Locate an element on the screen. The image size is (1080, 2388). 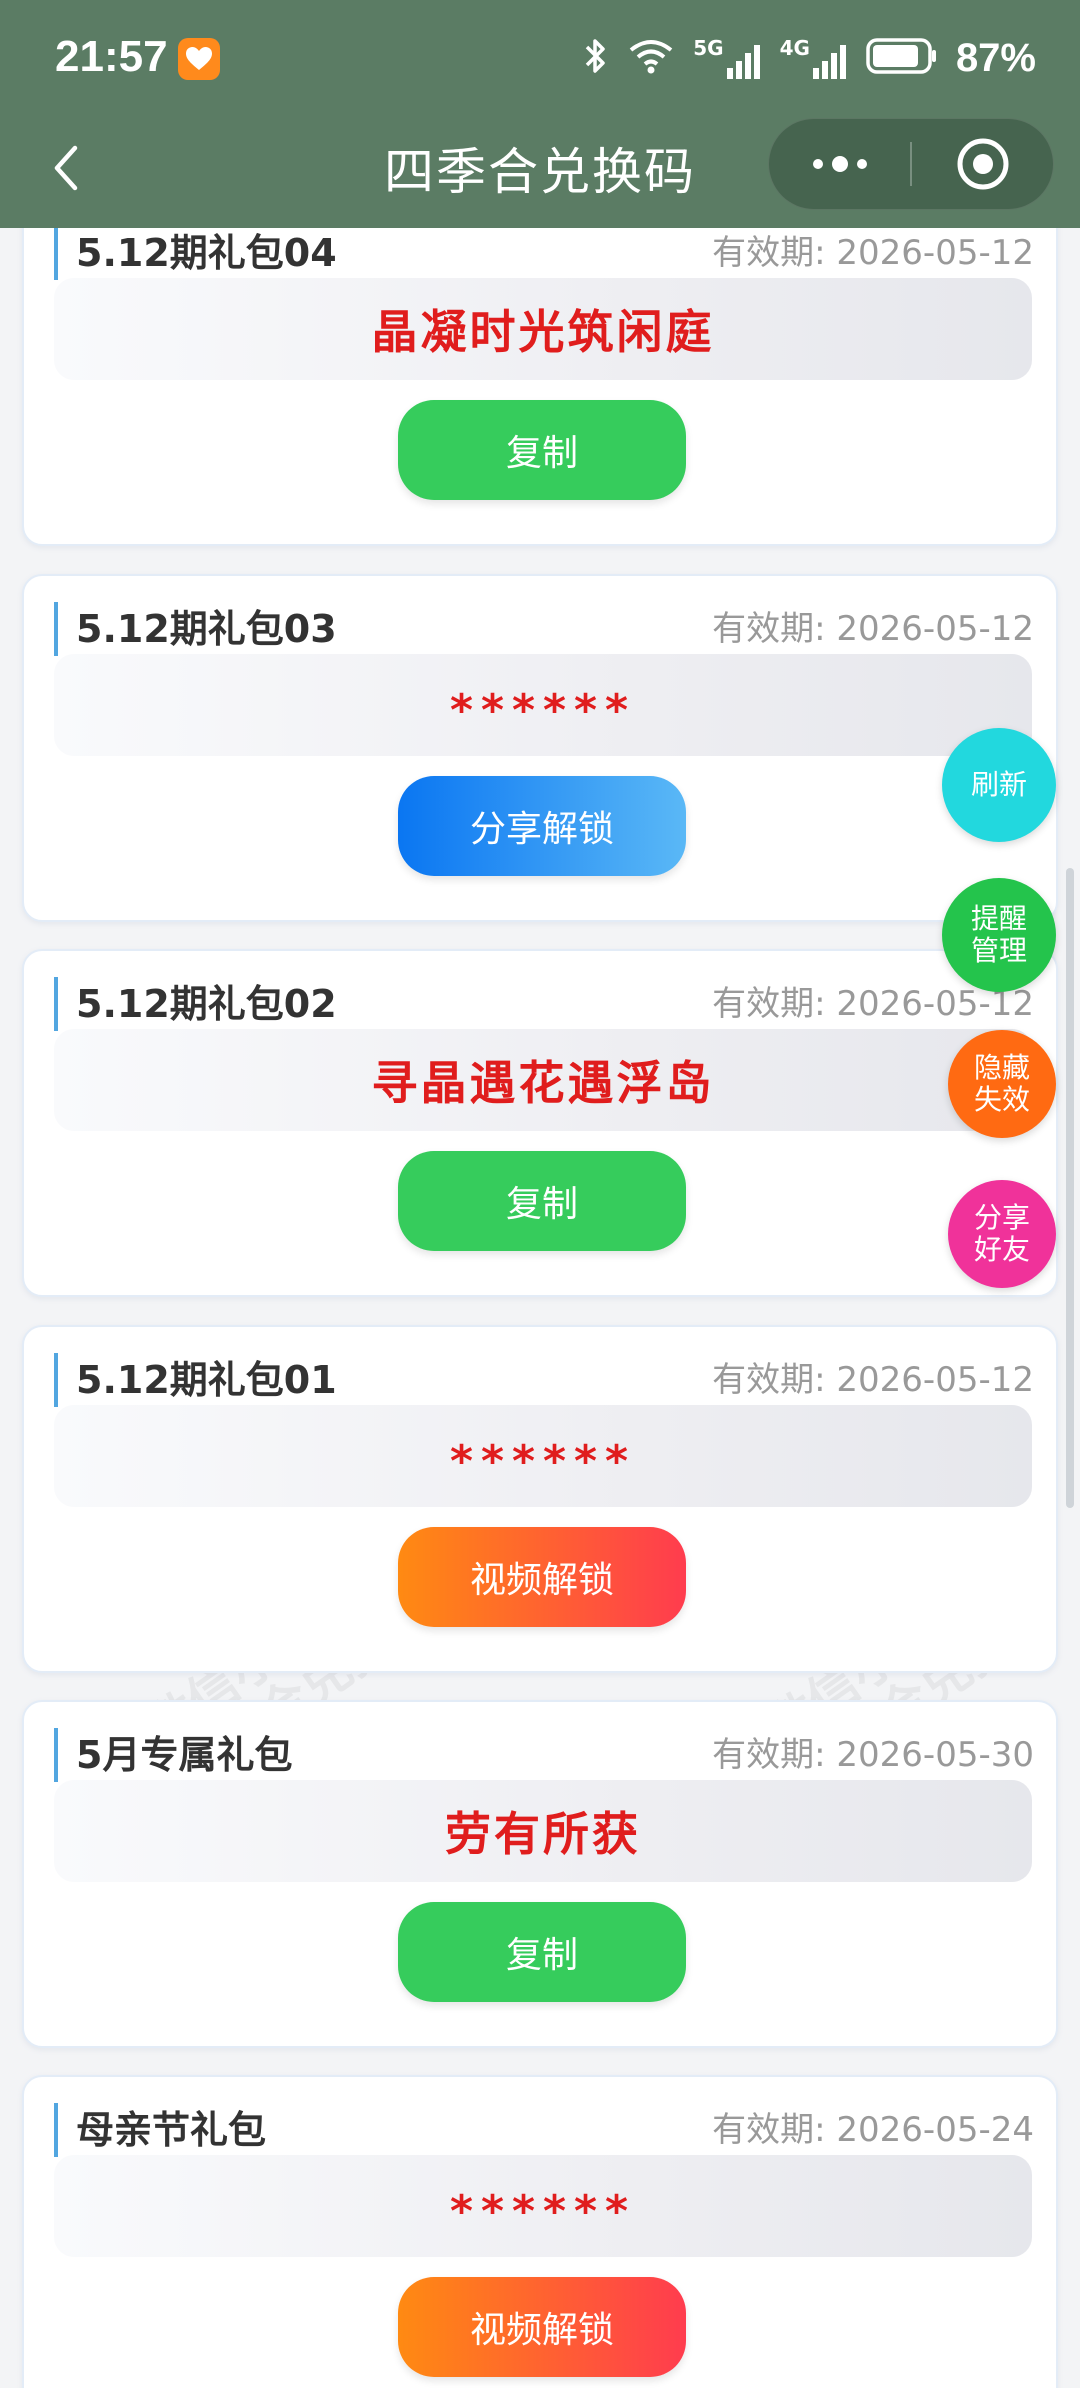
heart-app-icon is located at coordinates (199, 59).